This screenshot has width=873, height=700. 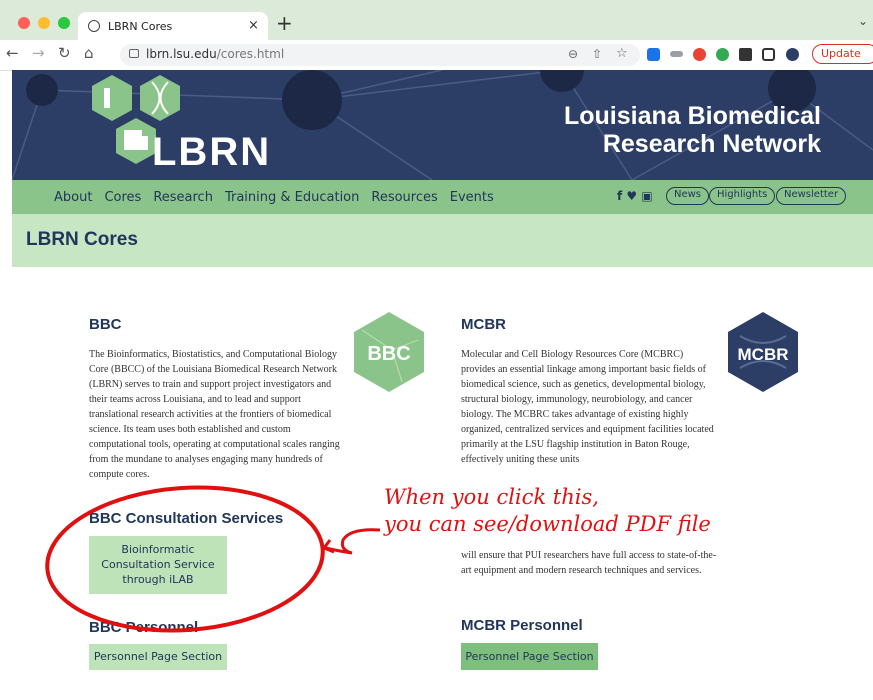 I want to click on extension-icon, so click(x=653, y=54).